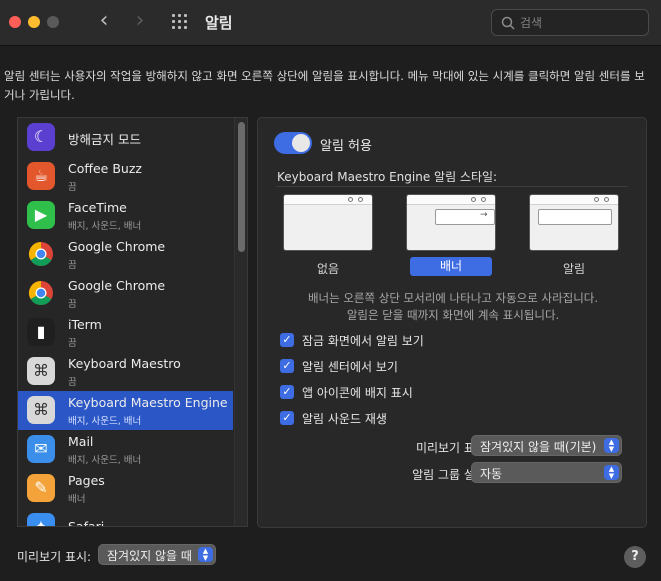 This screenshot has width=661, height=581. Describe the element at coordinates (451, 222) in the screenshot. I see `style-banner-card: →` at that location.